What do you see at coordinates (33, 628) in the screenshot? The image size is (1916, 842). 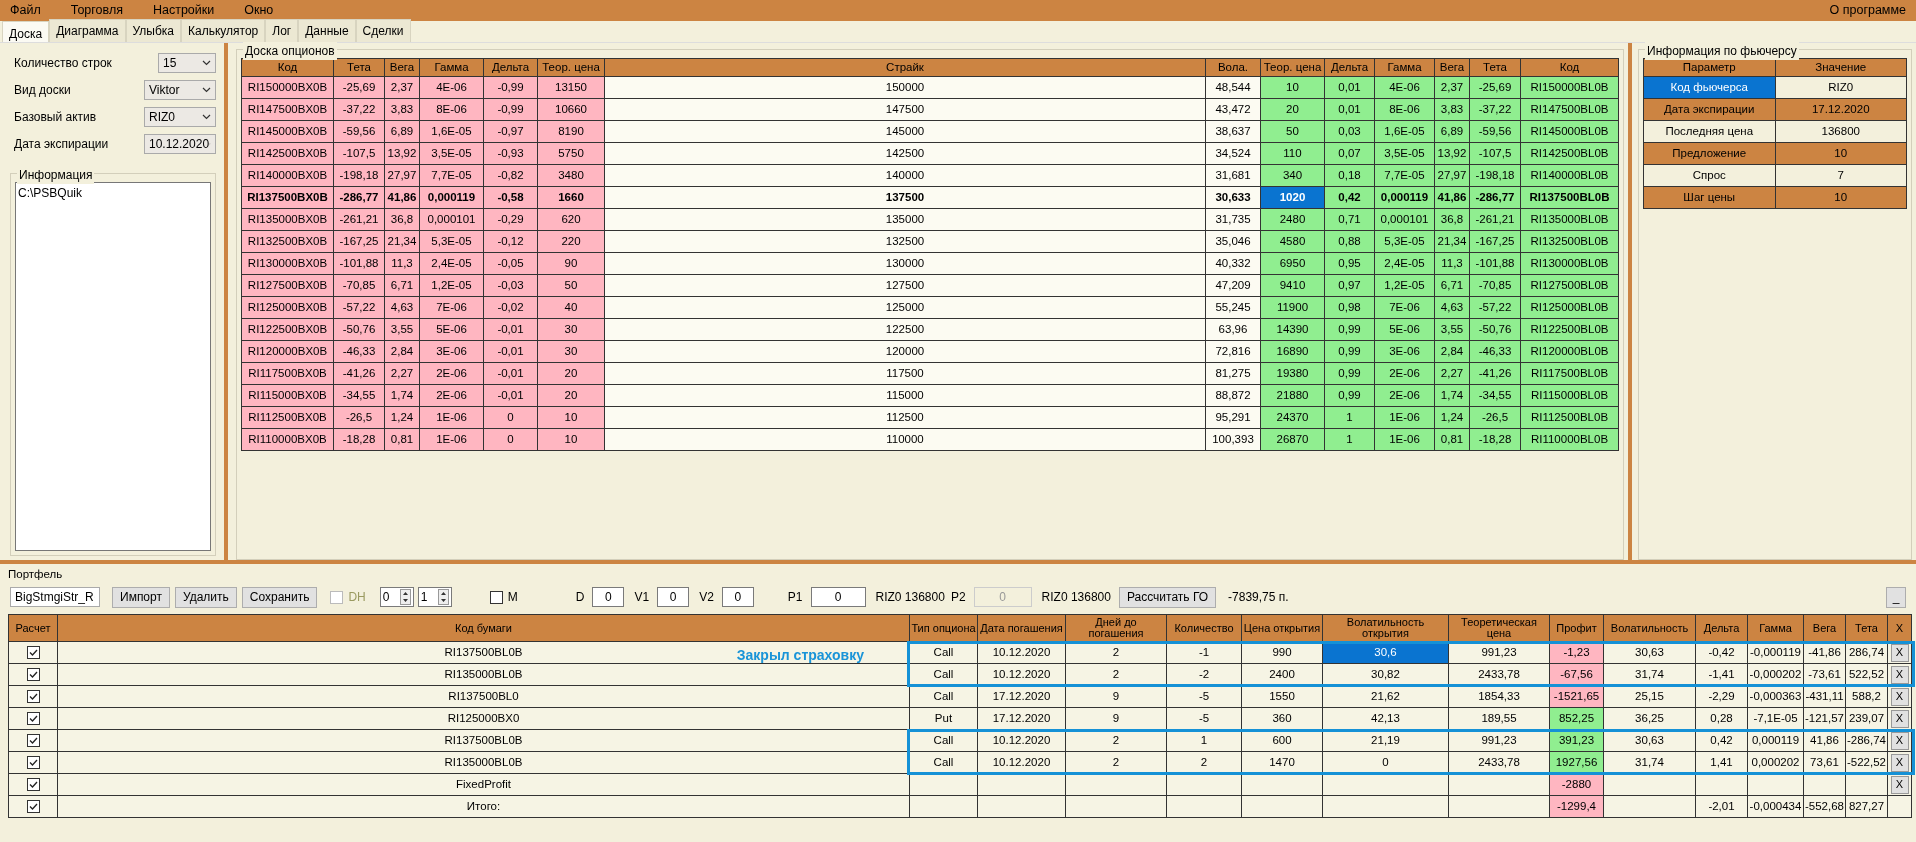 I see `column-header: Расчет` at bounding box center [33, 628].